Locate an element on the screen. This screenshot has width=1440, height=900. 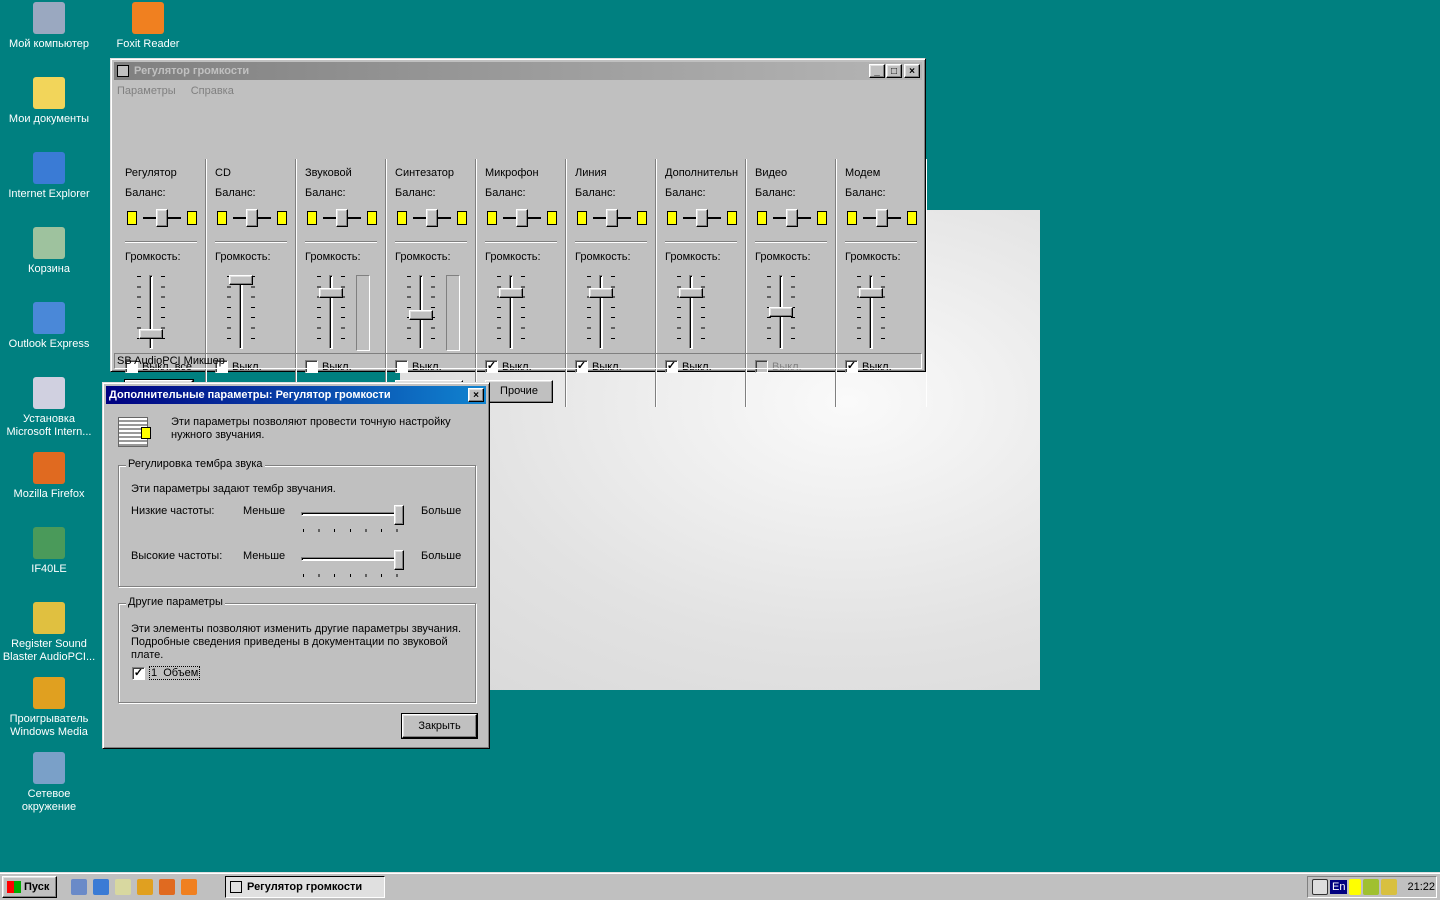
channel-name: Линия is located at coordinates (591, 173).